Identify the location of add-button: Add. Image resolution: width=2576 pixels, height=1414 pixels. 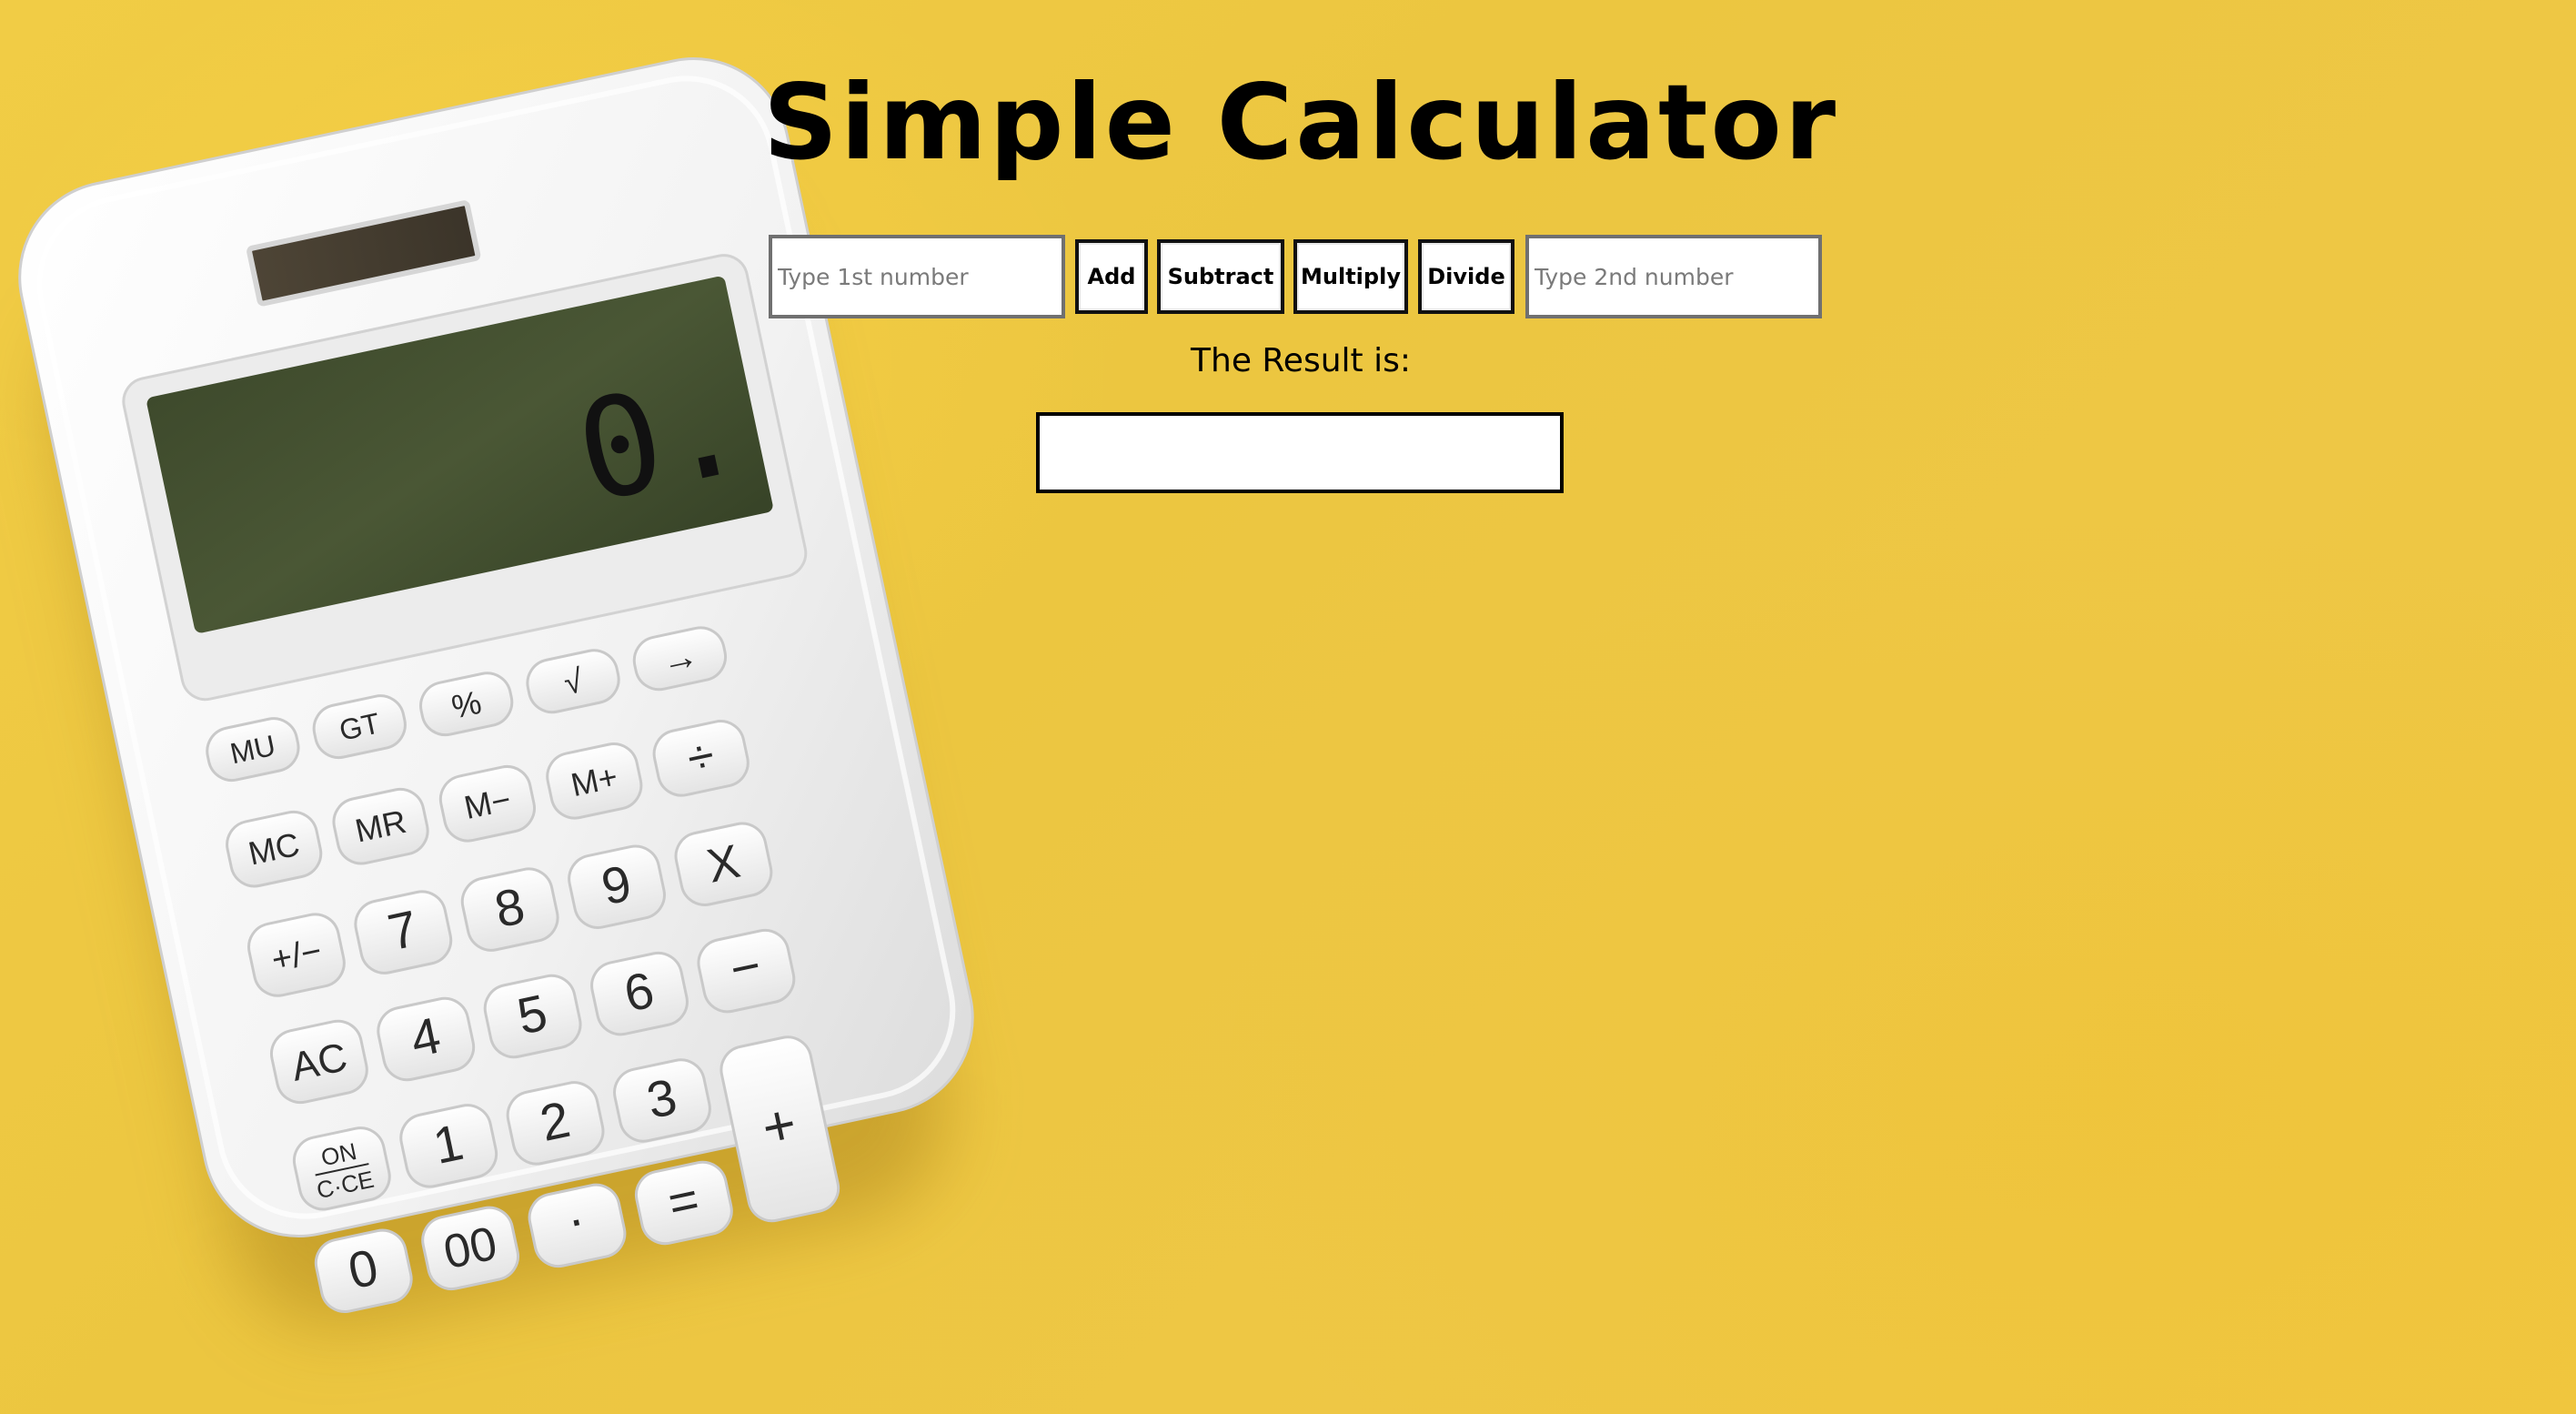
(1111, 276).